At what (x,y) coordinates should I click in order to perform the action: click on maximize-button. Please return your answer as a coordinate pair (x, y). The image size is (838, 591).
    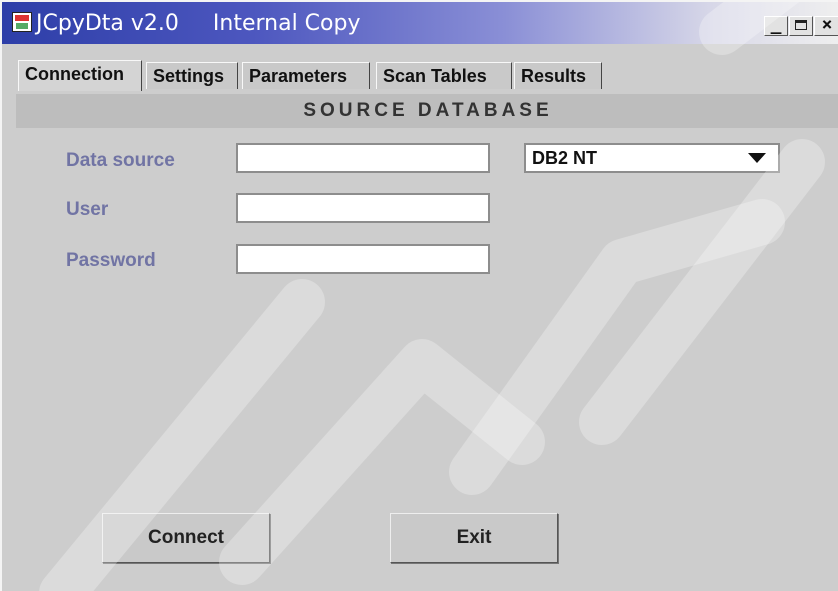
    Looking at the image, I should click on (801, 26).